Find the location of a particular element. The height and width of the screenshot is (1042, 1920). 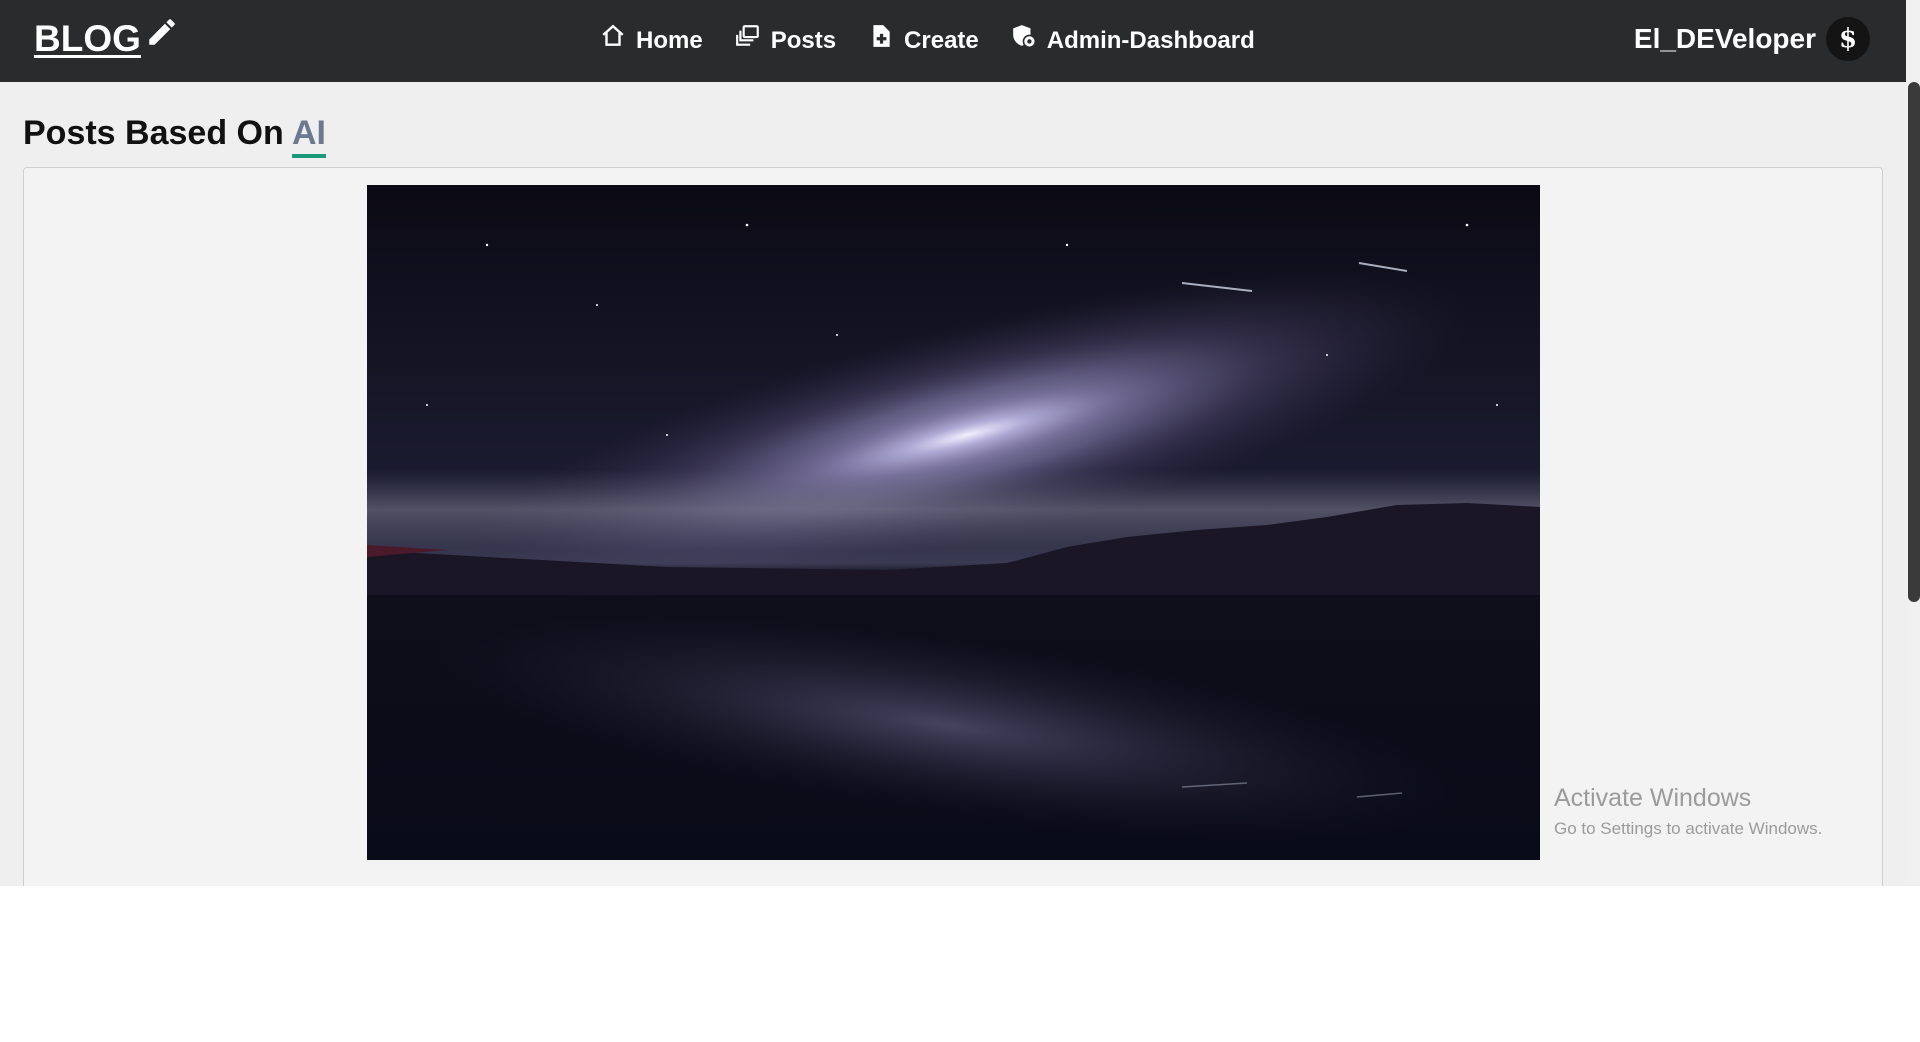

nav-admin-label: Admin-Dashboard is located at coordinates (1150, 40).